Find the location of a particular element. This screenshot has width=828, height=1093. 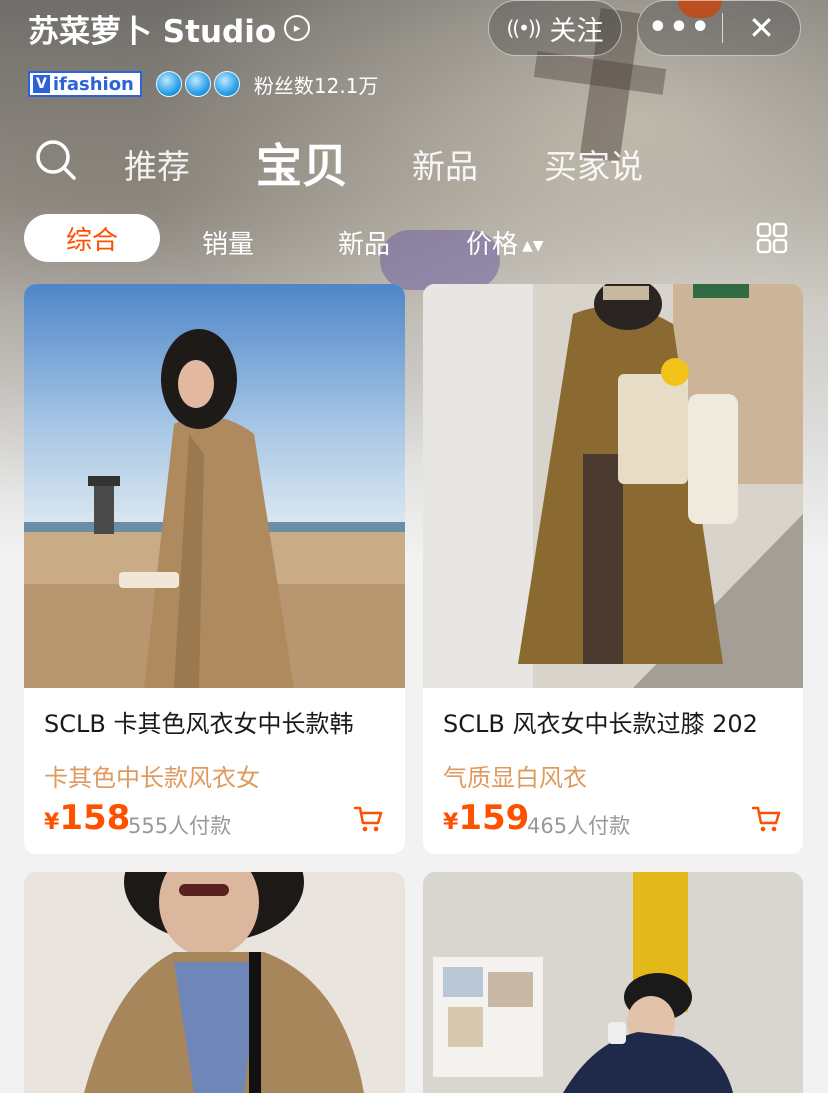

sold-count: 555人付款 is located at coordinates (180, 826).